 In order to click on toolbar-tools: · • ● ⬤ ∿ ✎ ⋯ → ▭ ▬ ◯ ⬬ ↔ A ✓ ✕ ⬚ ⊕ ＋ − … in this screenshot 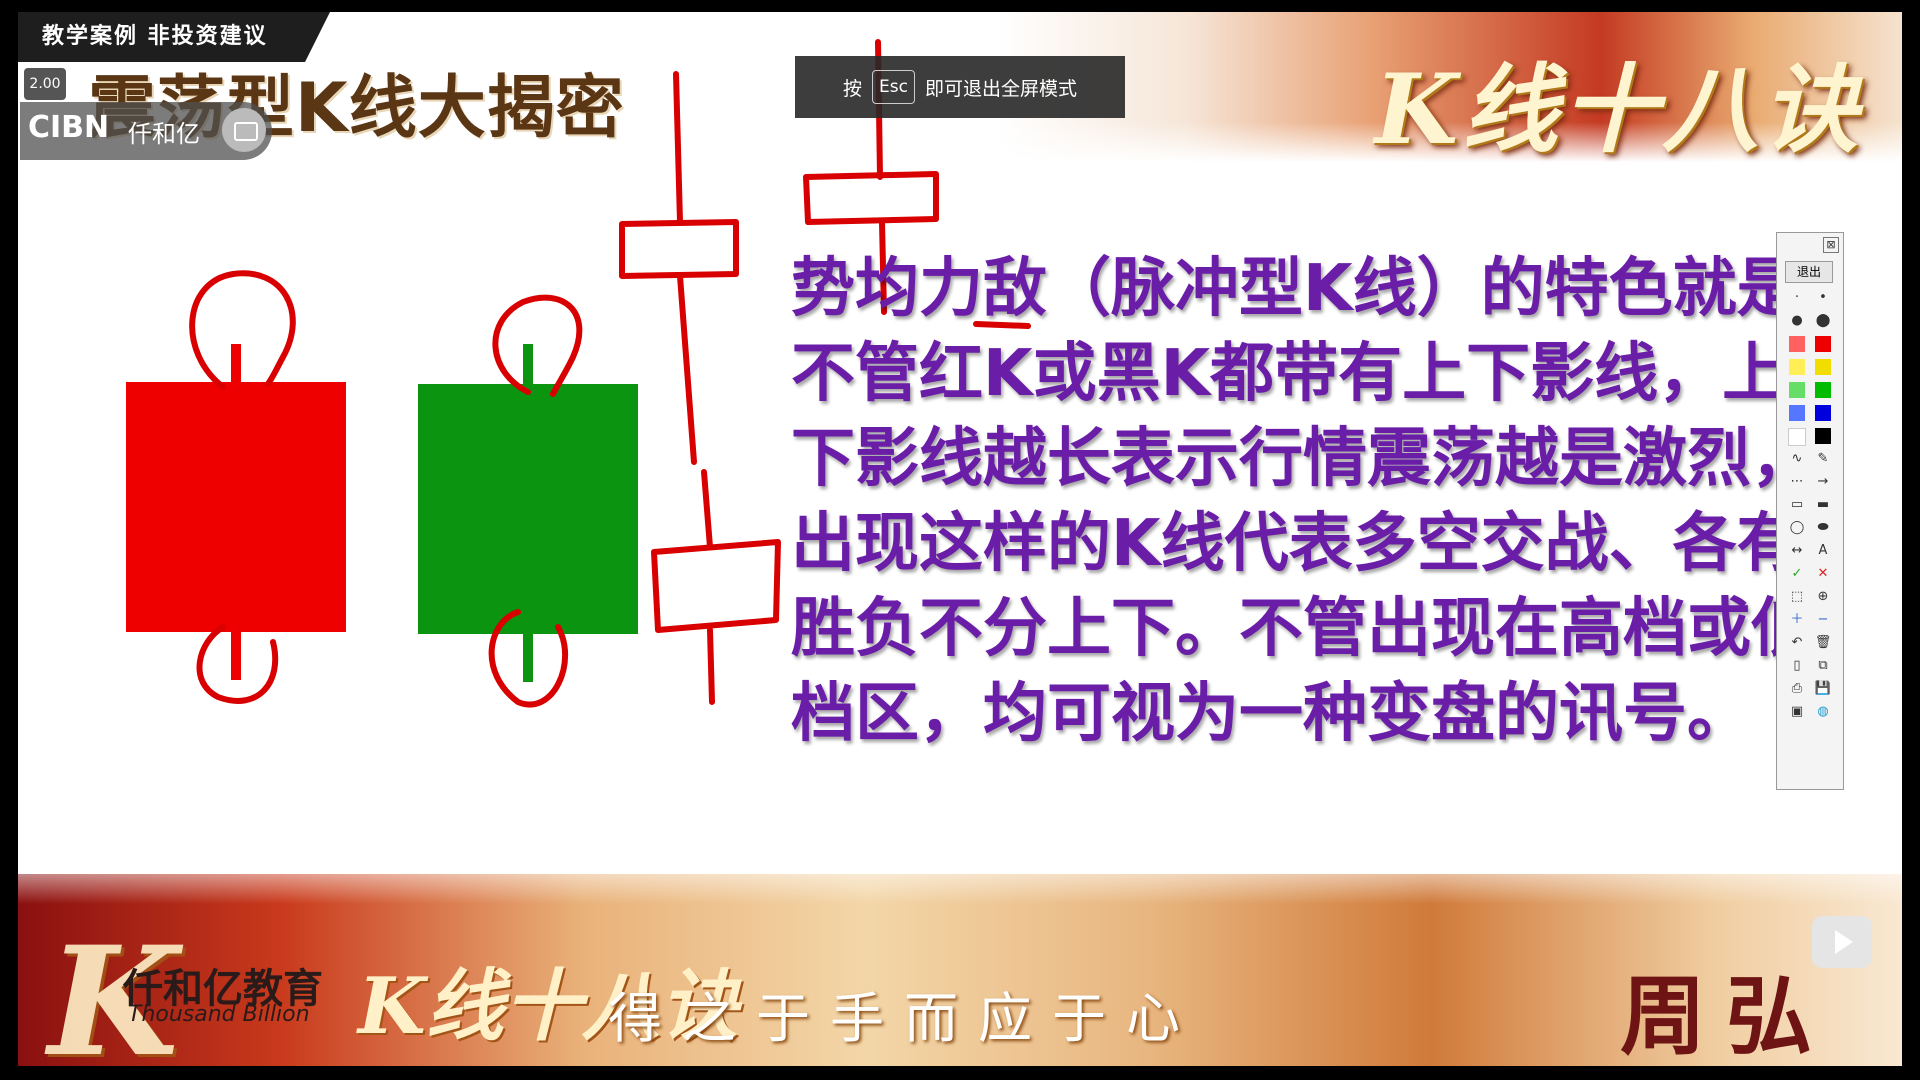, I will do `click(1810, 505)`.